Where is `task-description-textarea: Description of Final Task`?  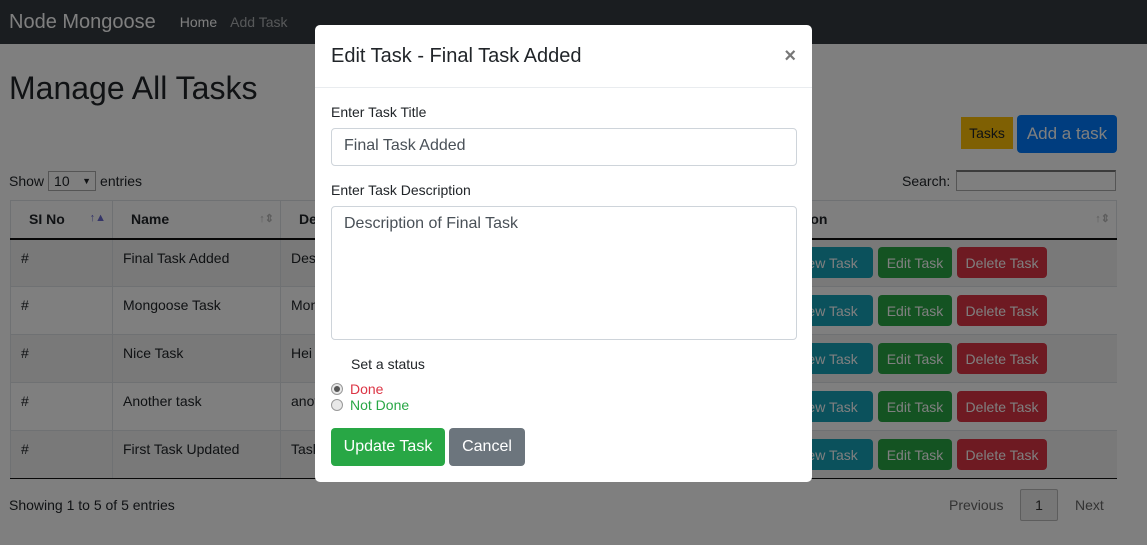
task-description-textarea: Description of Final Task is located at coordinates (564, 273).